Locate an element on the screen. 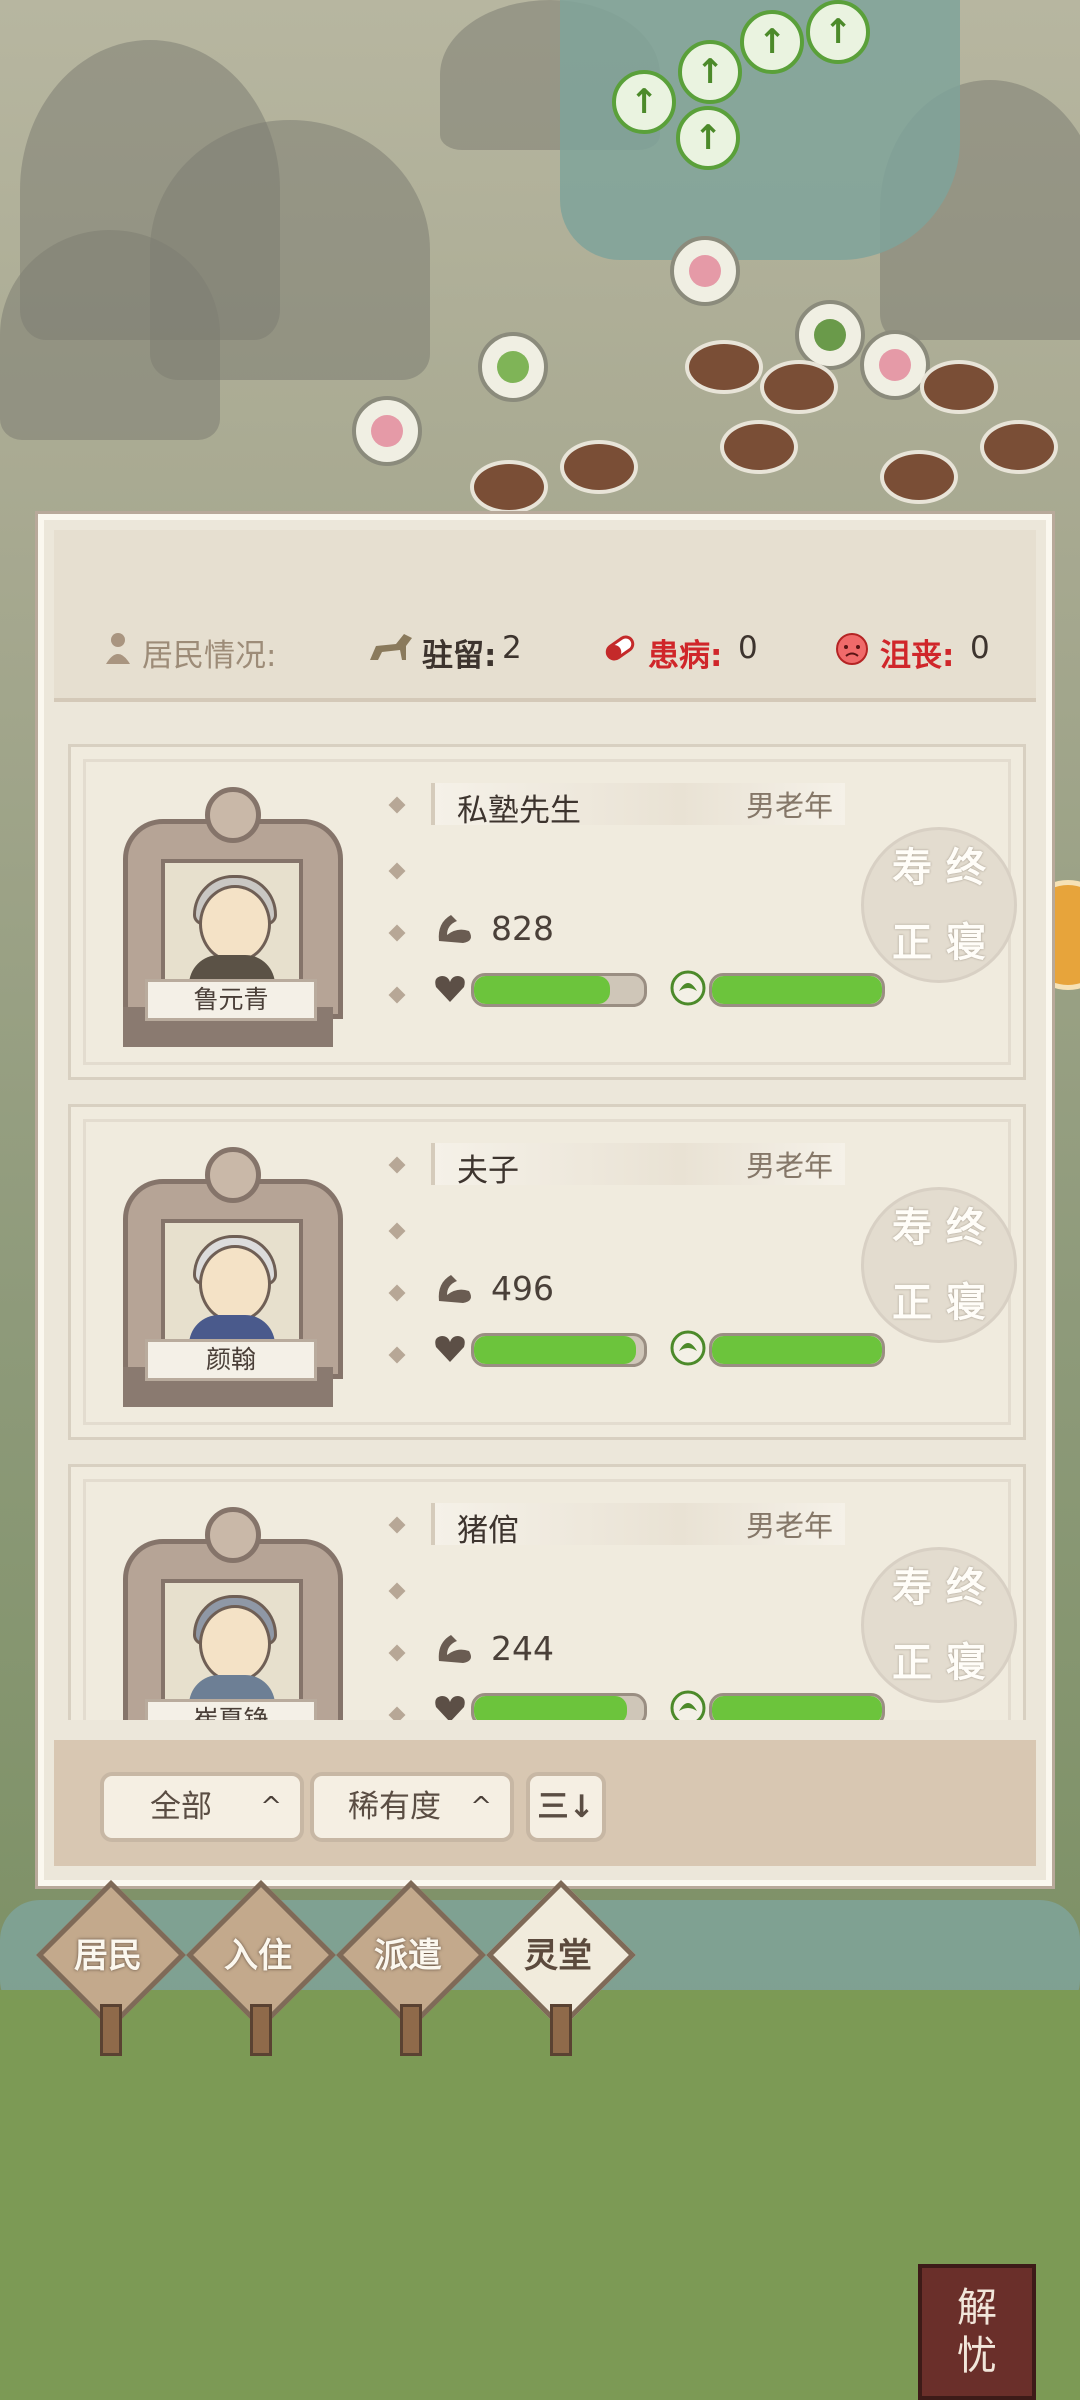  sort-order-button: 三↓ is located at coordinates (566, 1807).